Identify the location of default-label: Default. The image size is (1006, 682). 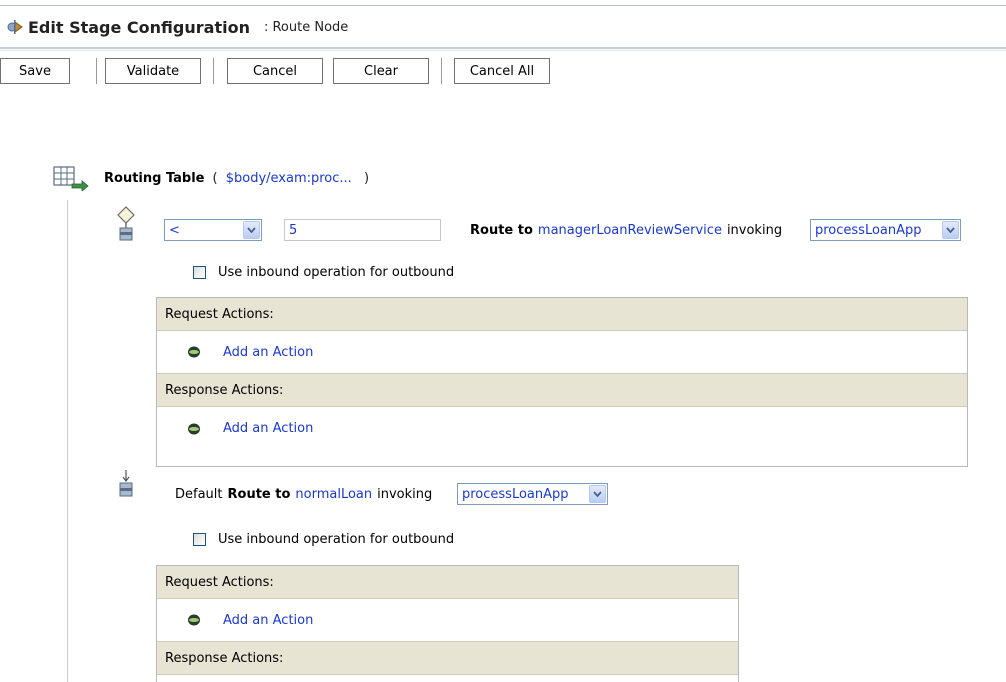
(199, 494).